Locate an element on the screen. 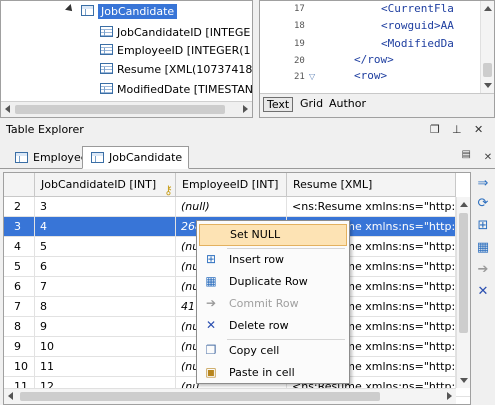 This screenshot has height=405, width=495. row-number-cell: 9 is located at coordinates (19, 347).